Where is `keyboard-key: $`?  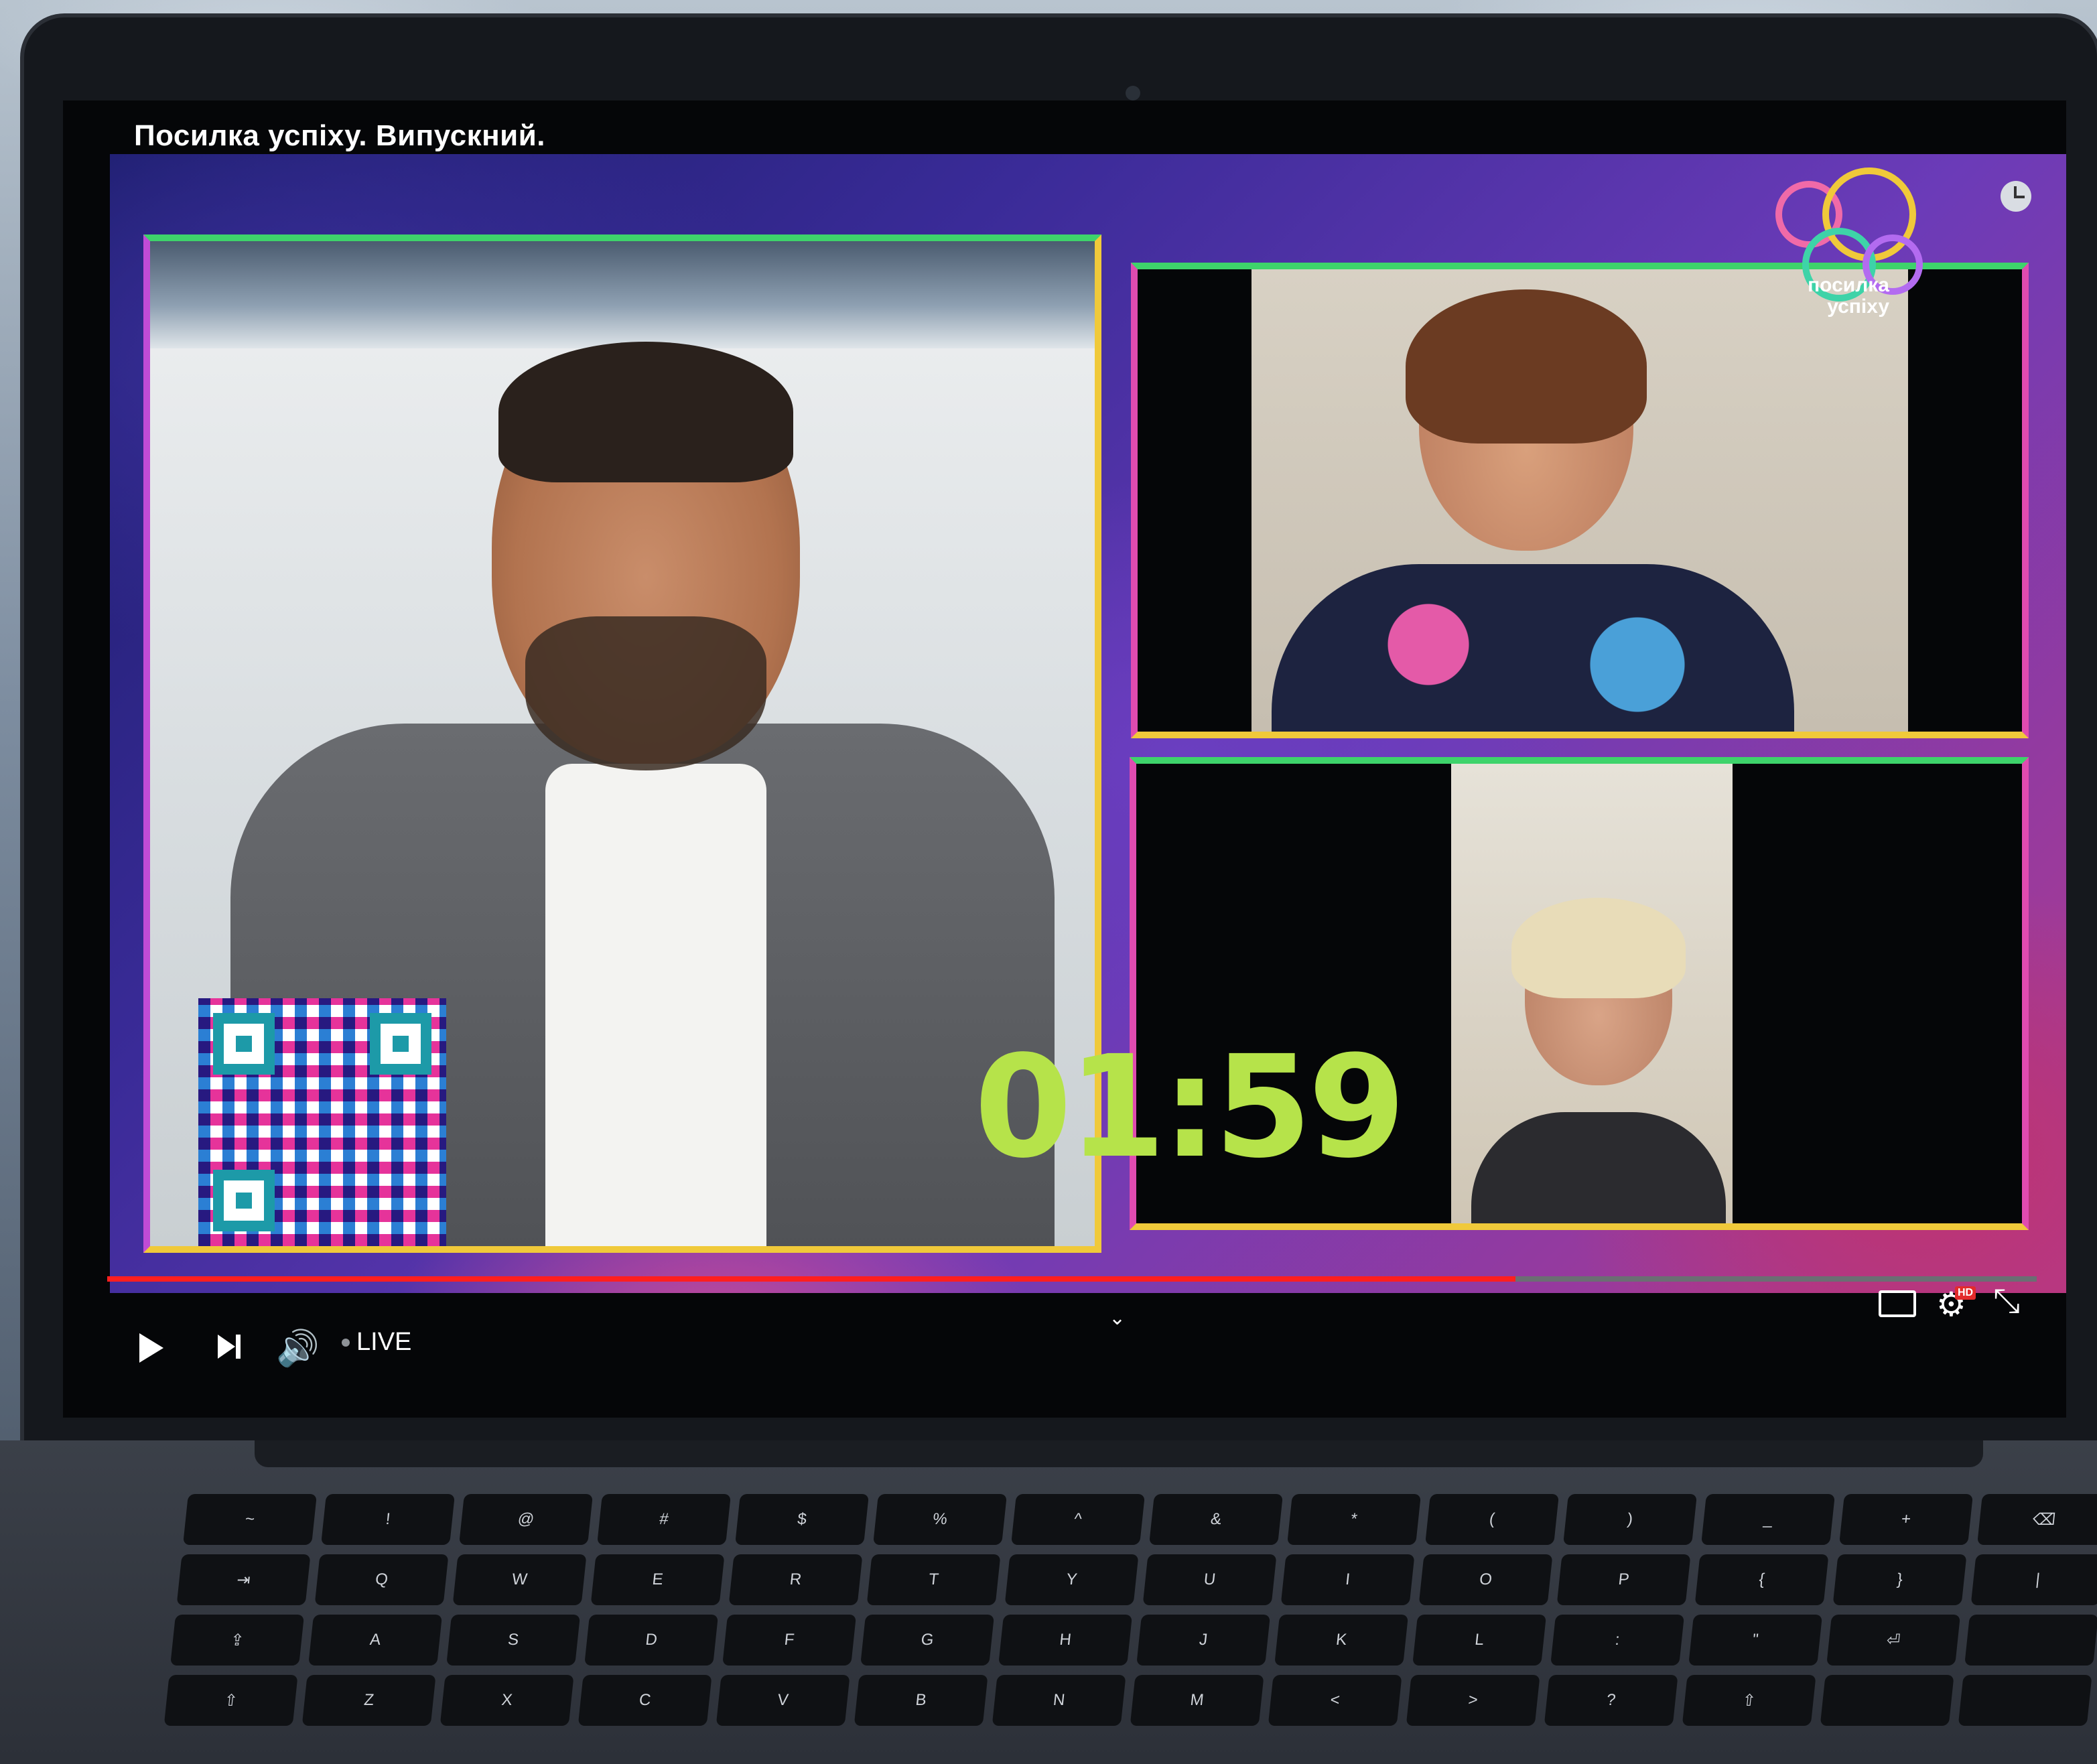 keyboard-key: $ is located at coordinates (802, 1519).